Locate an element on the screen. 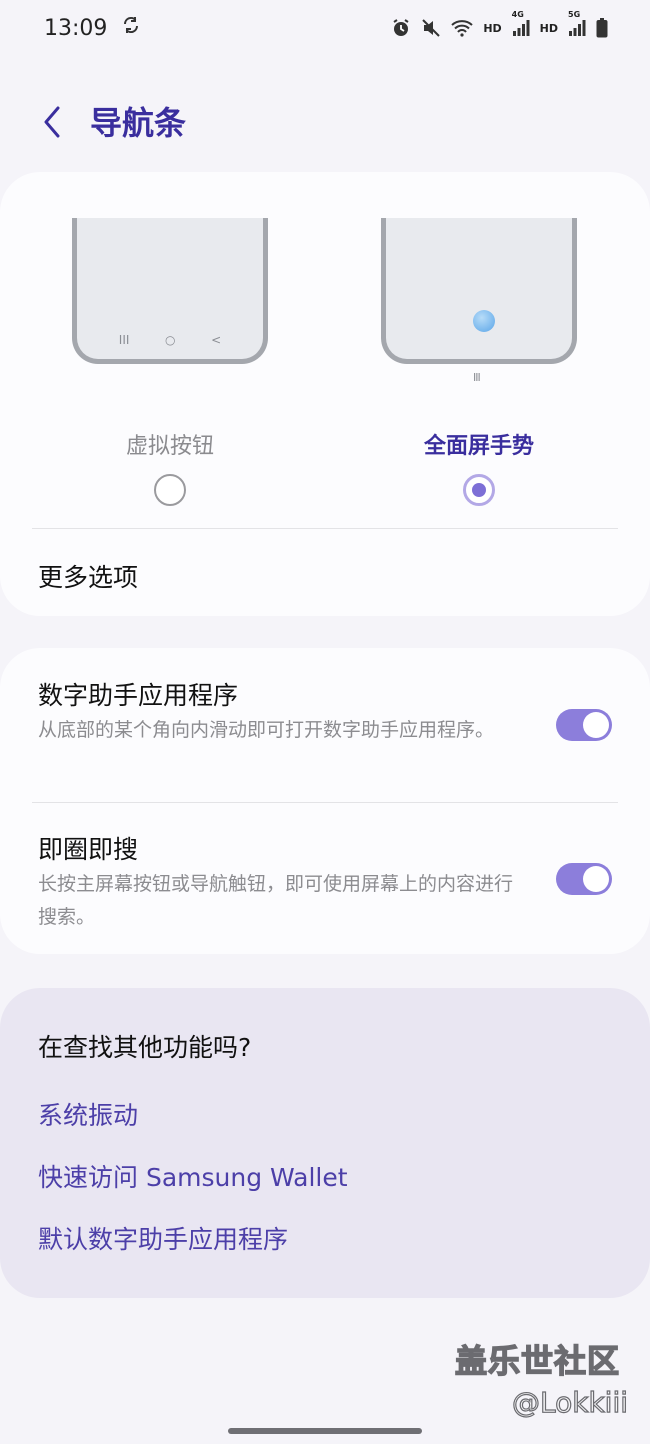 The width and height of the screenshot is (650, 1444). digital-assistant-title: 数字助手应用程序 is located at coordinates (138, 694).